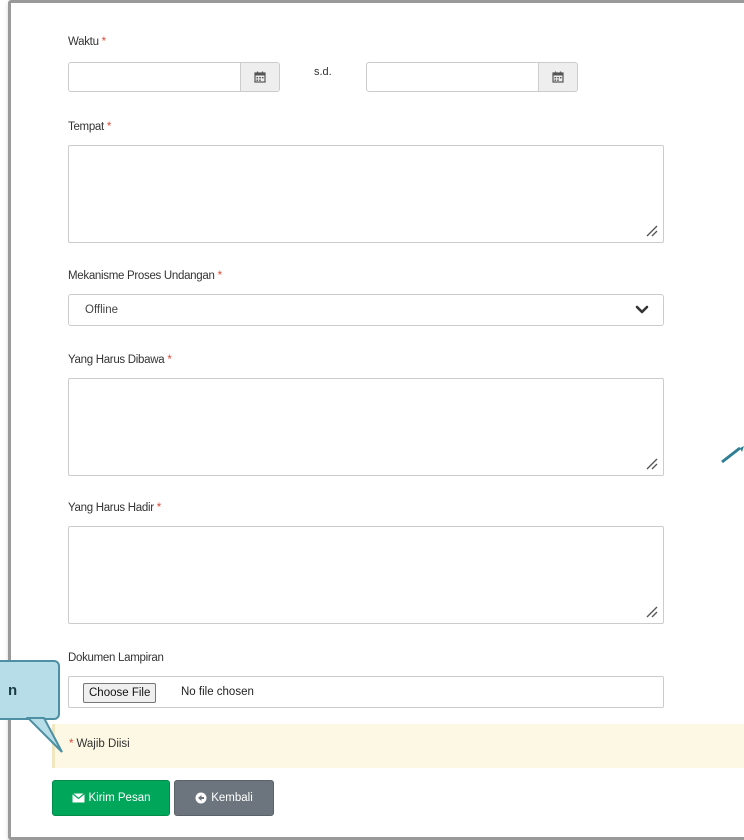 The width and height of the screenshot is (744, 840). Describe the element at coordinates (120, 360) in the screenshot. I see `dibawa-label: Yang Harus Dibawa *` at that location.